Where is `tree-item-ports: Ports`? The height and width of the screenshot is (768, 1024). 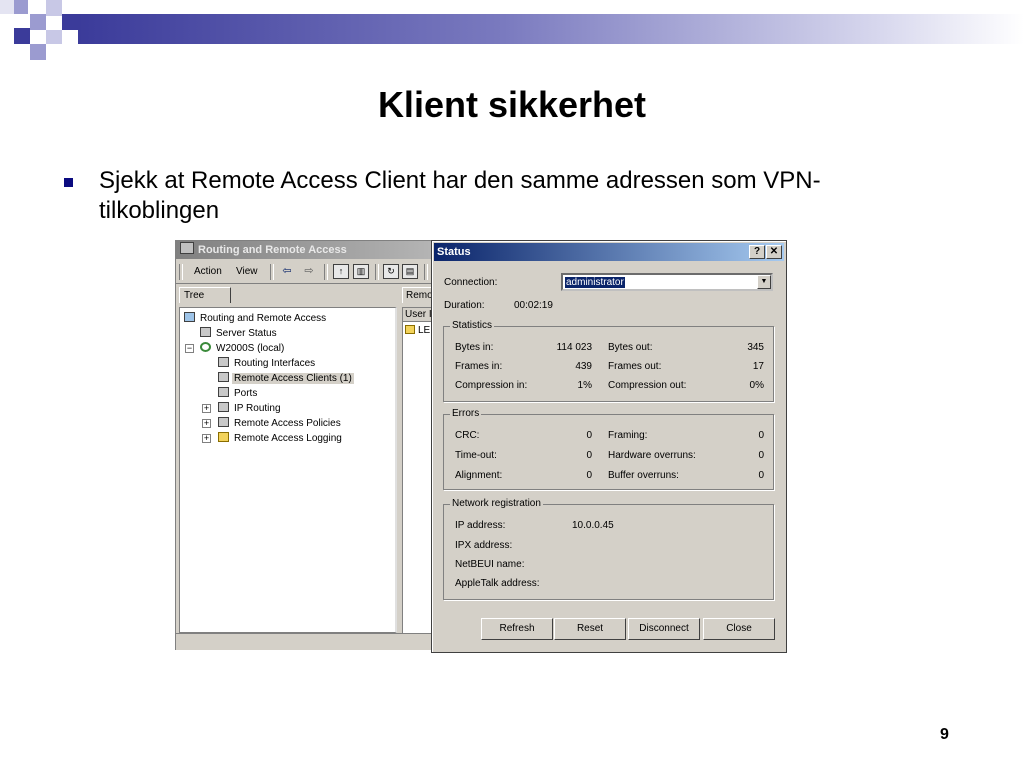 tree-item-ports: Ports is located at coordinates (238, 393).